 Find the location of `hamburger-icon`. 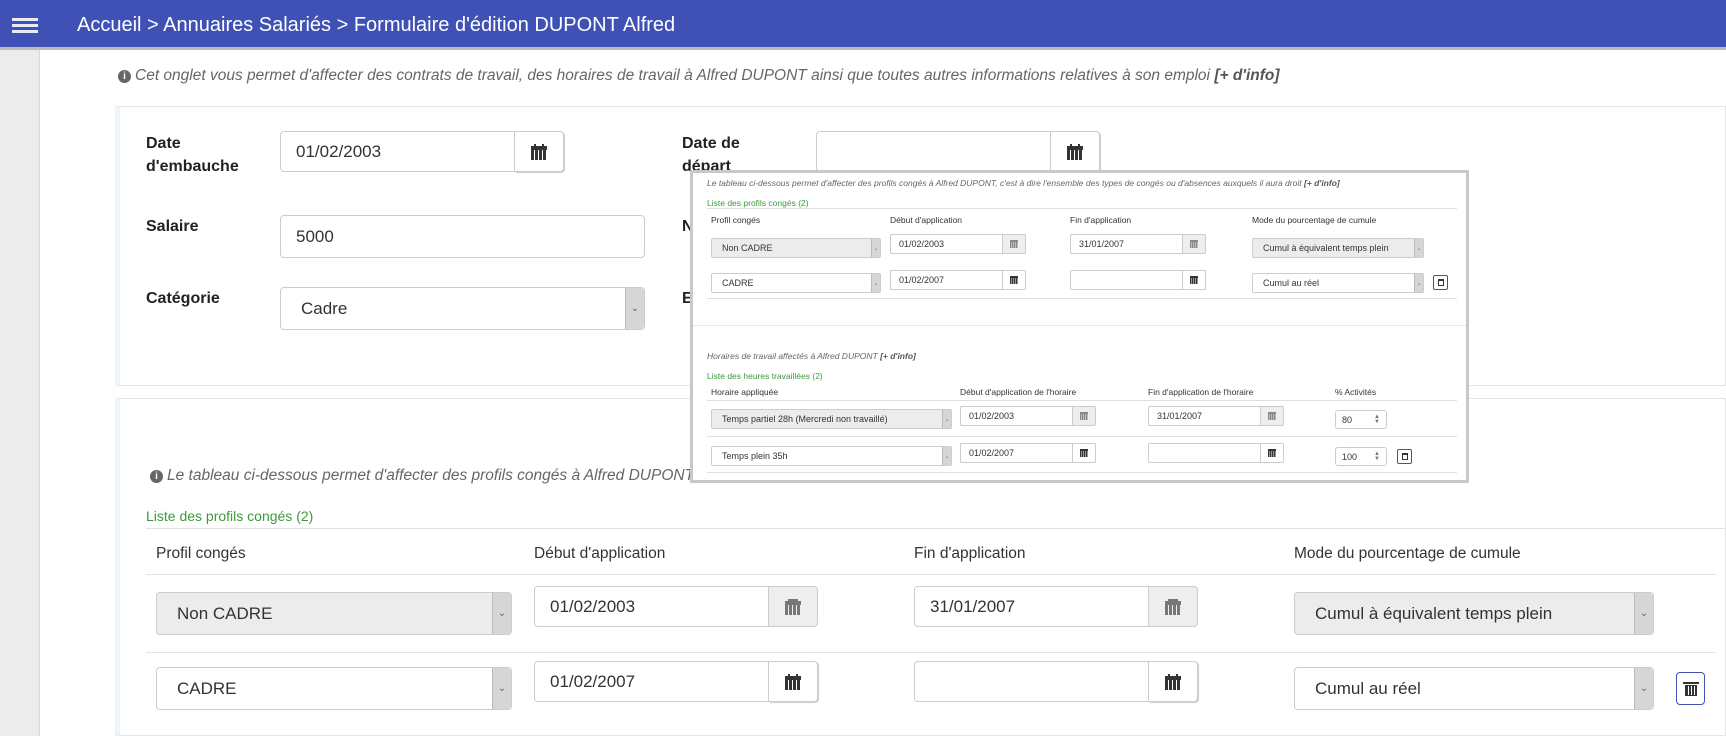

hamburger-icon is located at coordinates (25, 26).